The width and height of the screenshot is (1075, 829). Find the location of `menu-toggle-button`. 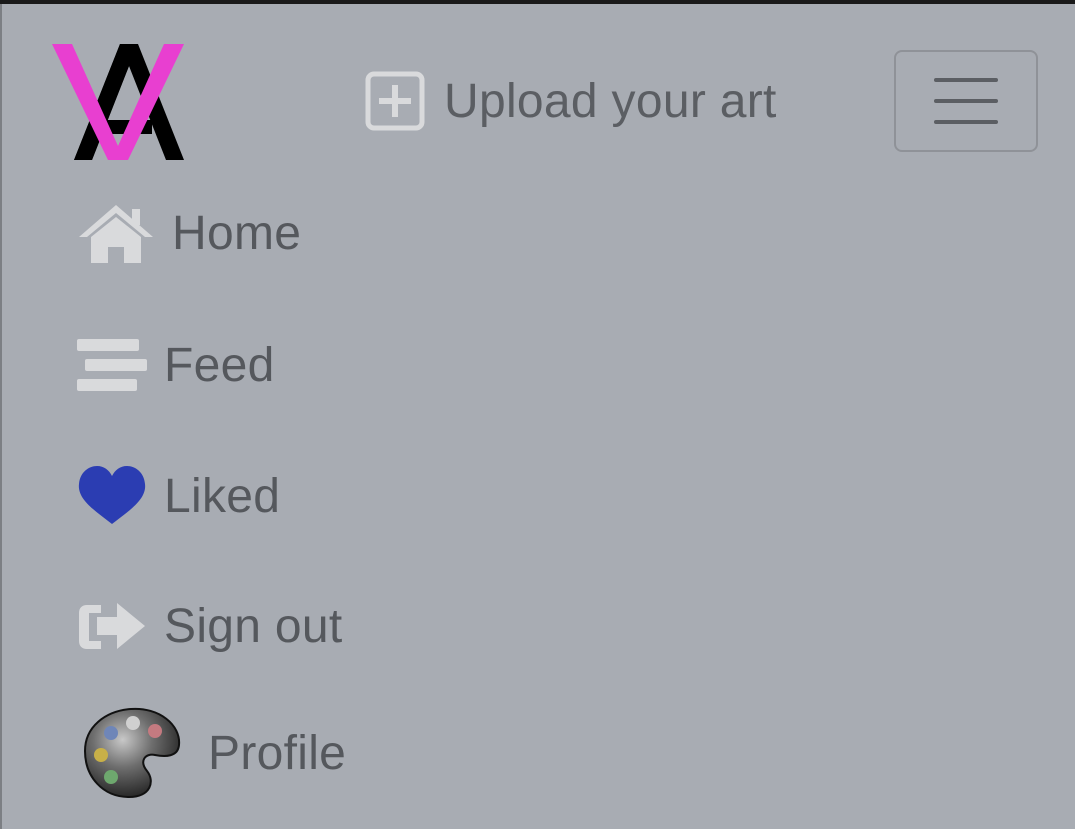

menu-toggle-button is located at coordinates (966, 101).